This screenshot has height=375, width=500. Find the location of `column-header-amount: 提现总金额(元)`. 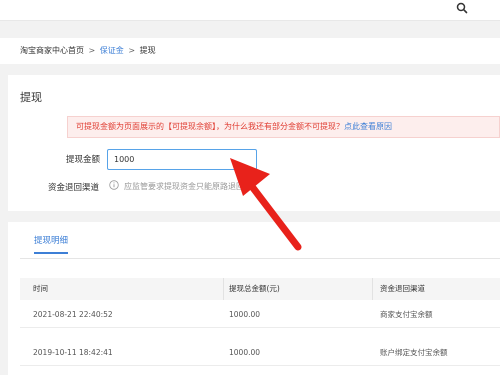

column-header-amount: 提现总金额(元) is located at coordinates (254, 288).